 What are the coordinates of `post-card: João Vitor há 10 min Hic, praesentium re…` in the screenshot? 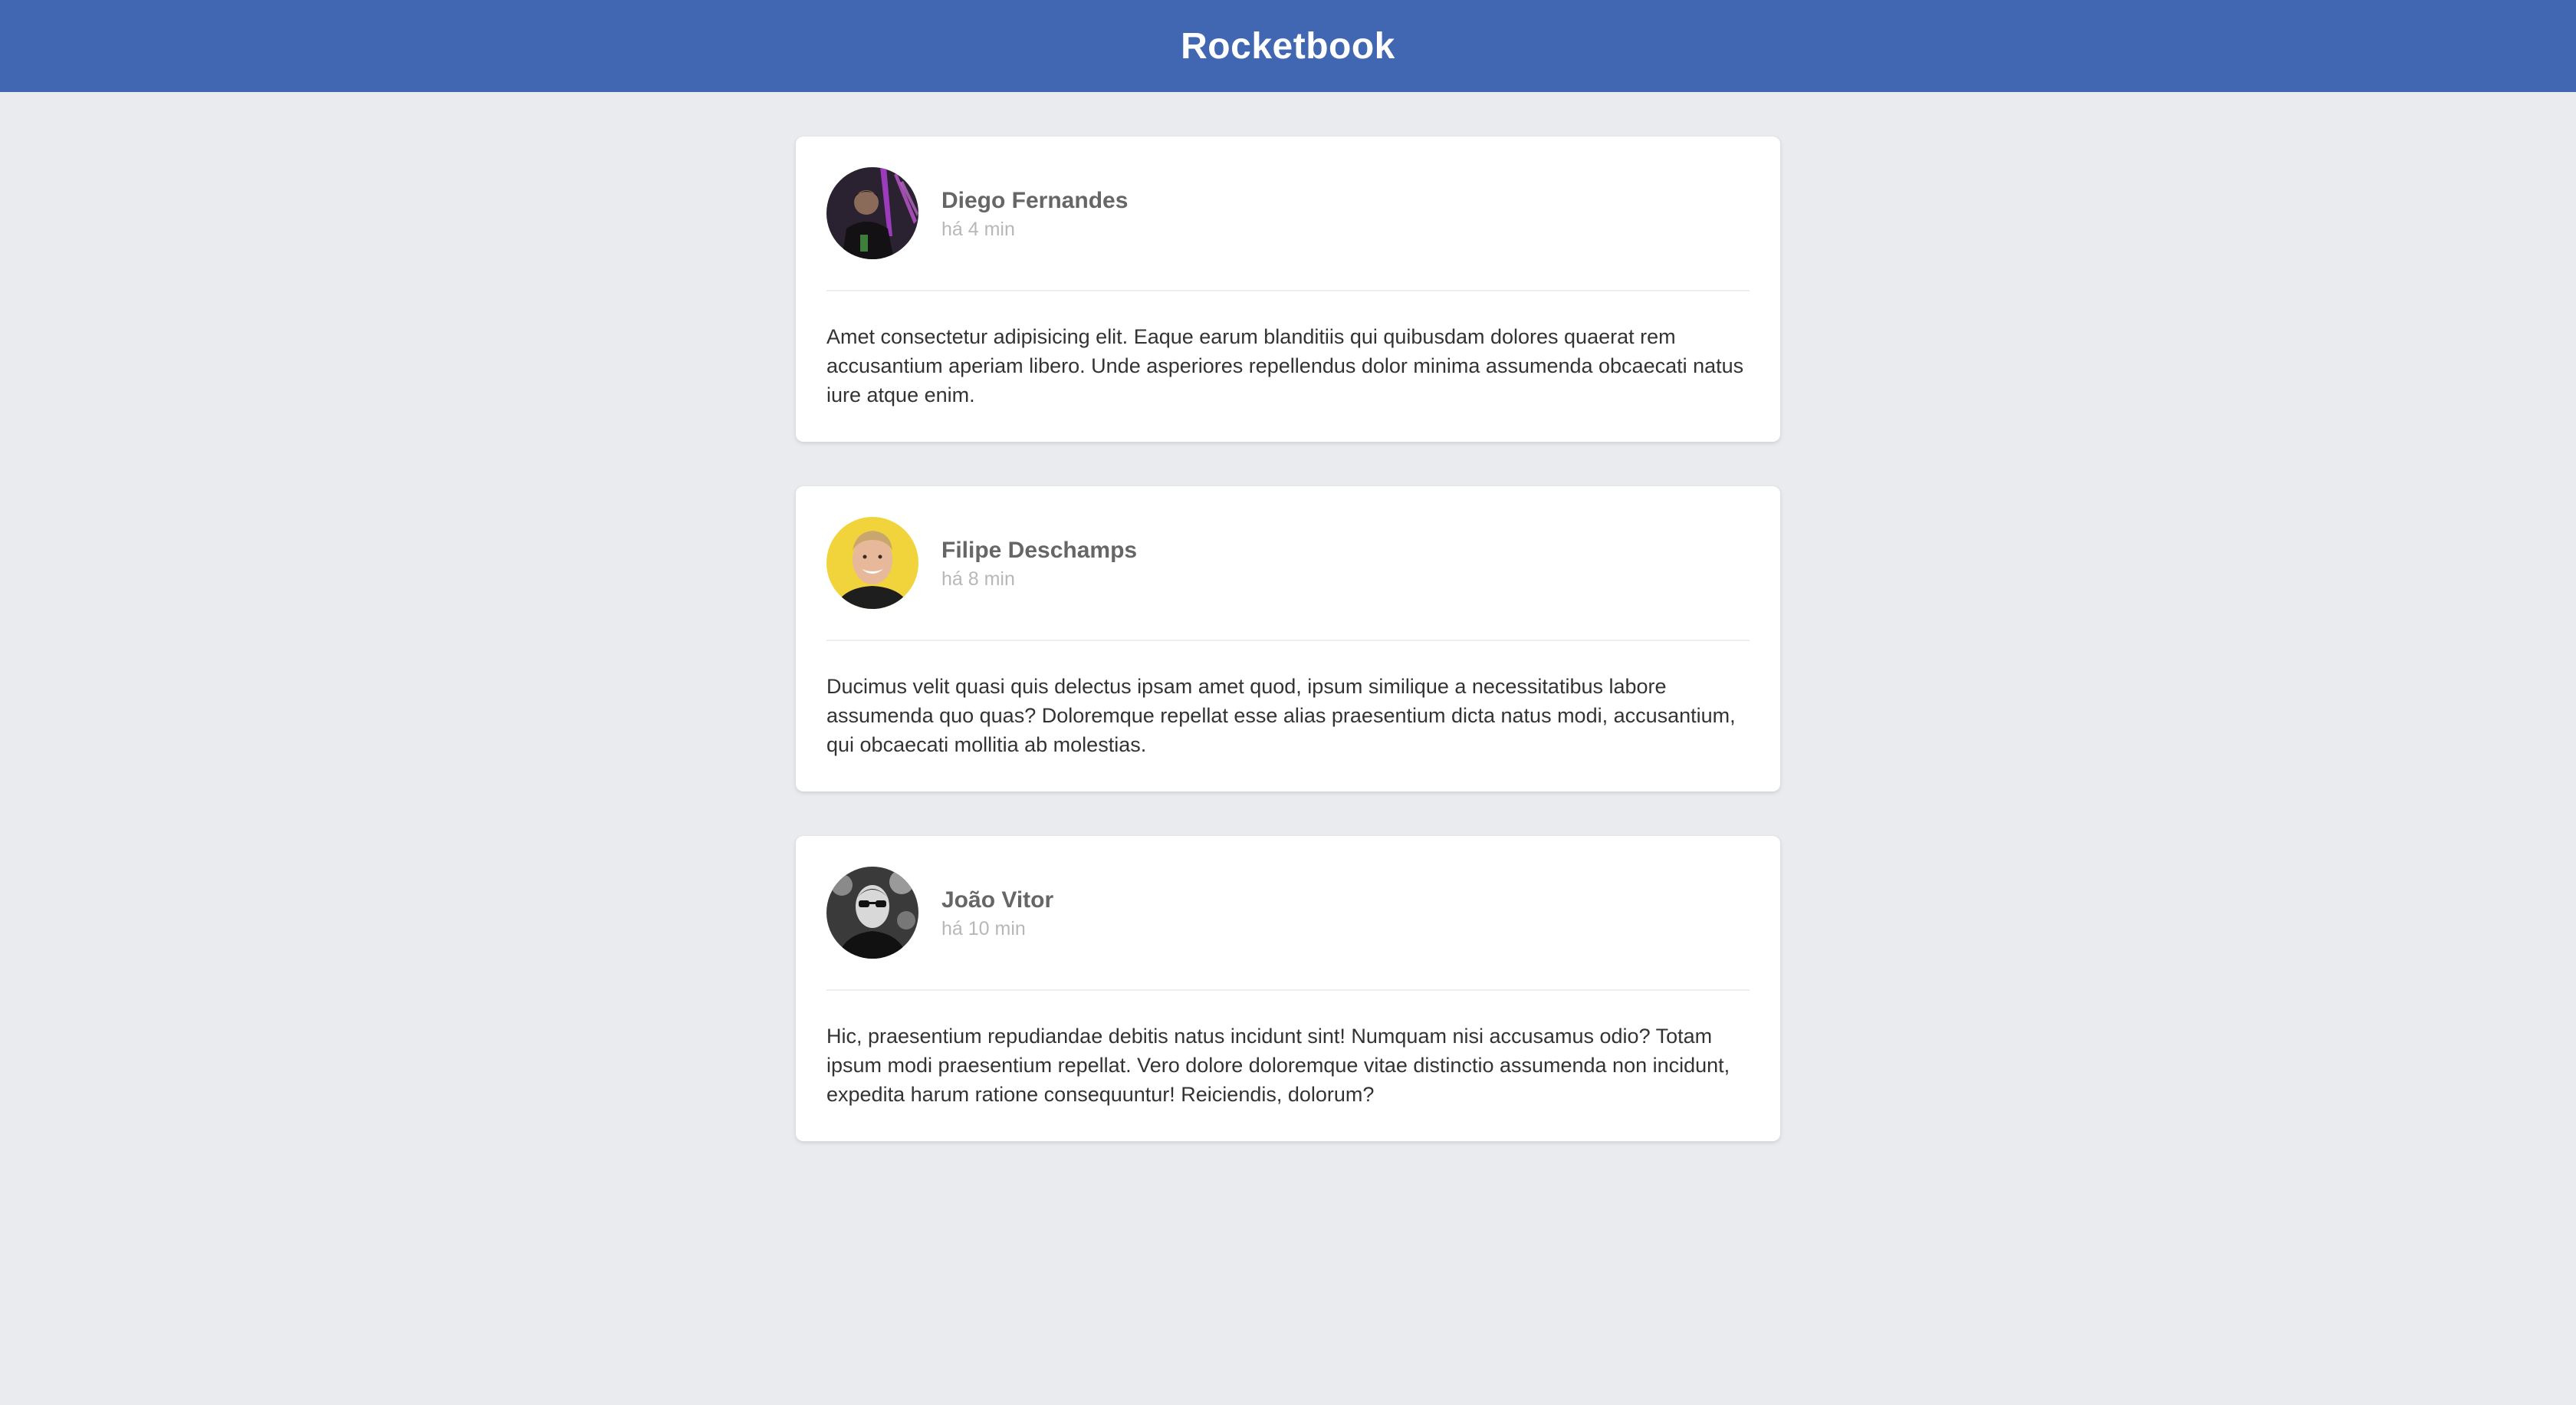 It's located at (1288, 989).